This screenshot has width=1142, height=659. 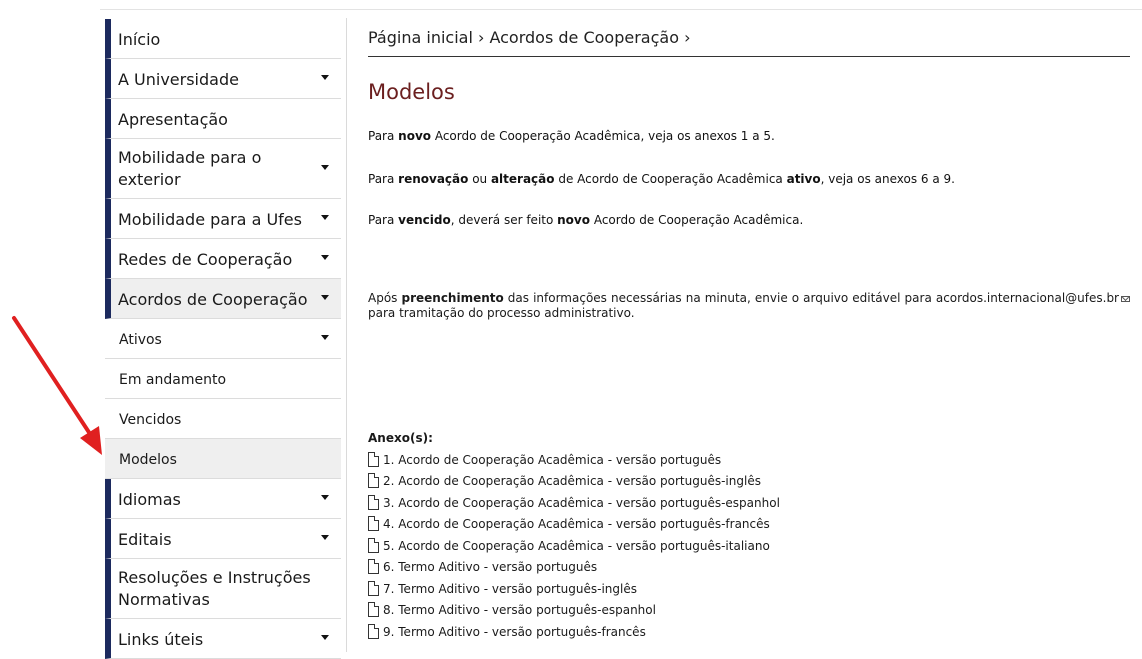 I want to click on sidebar-item-acordos-cooperacao: Acordos de Cooperação, so click(x=223, y=299).